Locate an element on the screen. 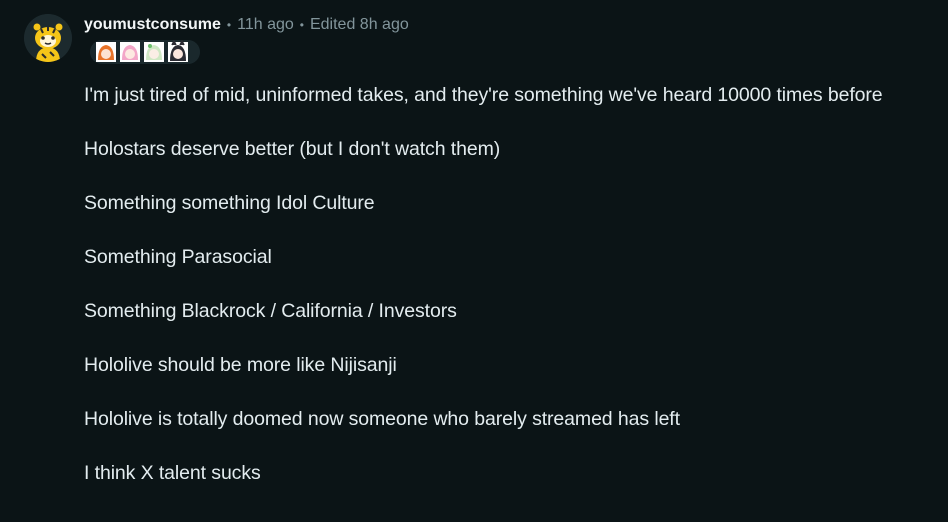  edited-time: Edited 8h ago is located at coordinates (359, 24).